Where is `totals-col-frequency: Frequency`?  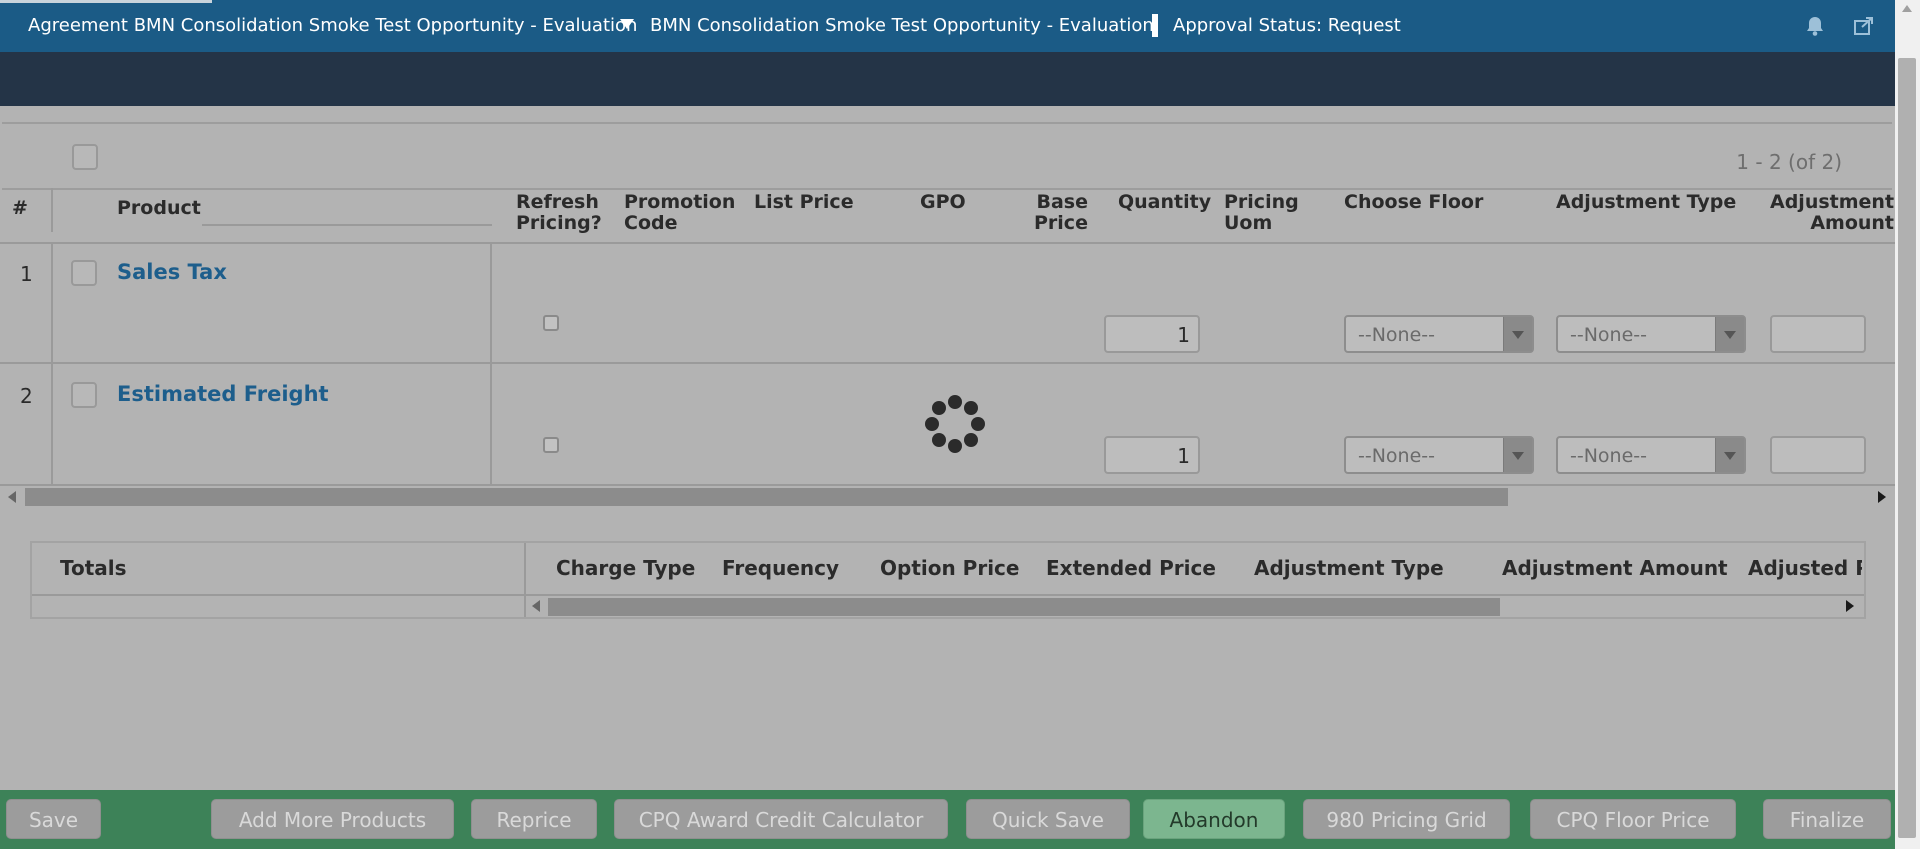
totals-col-frequency: Frequency is located at coordinates (780, 568).